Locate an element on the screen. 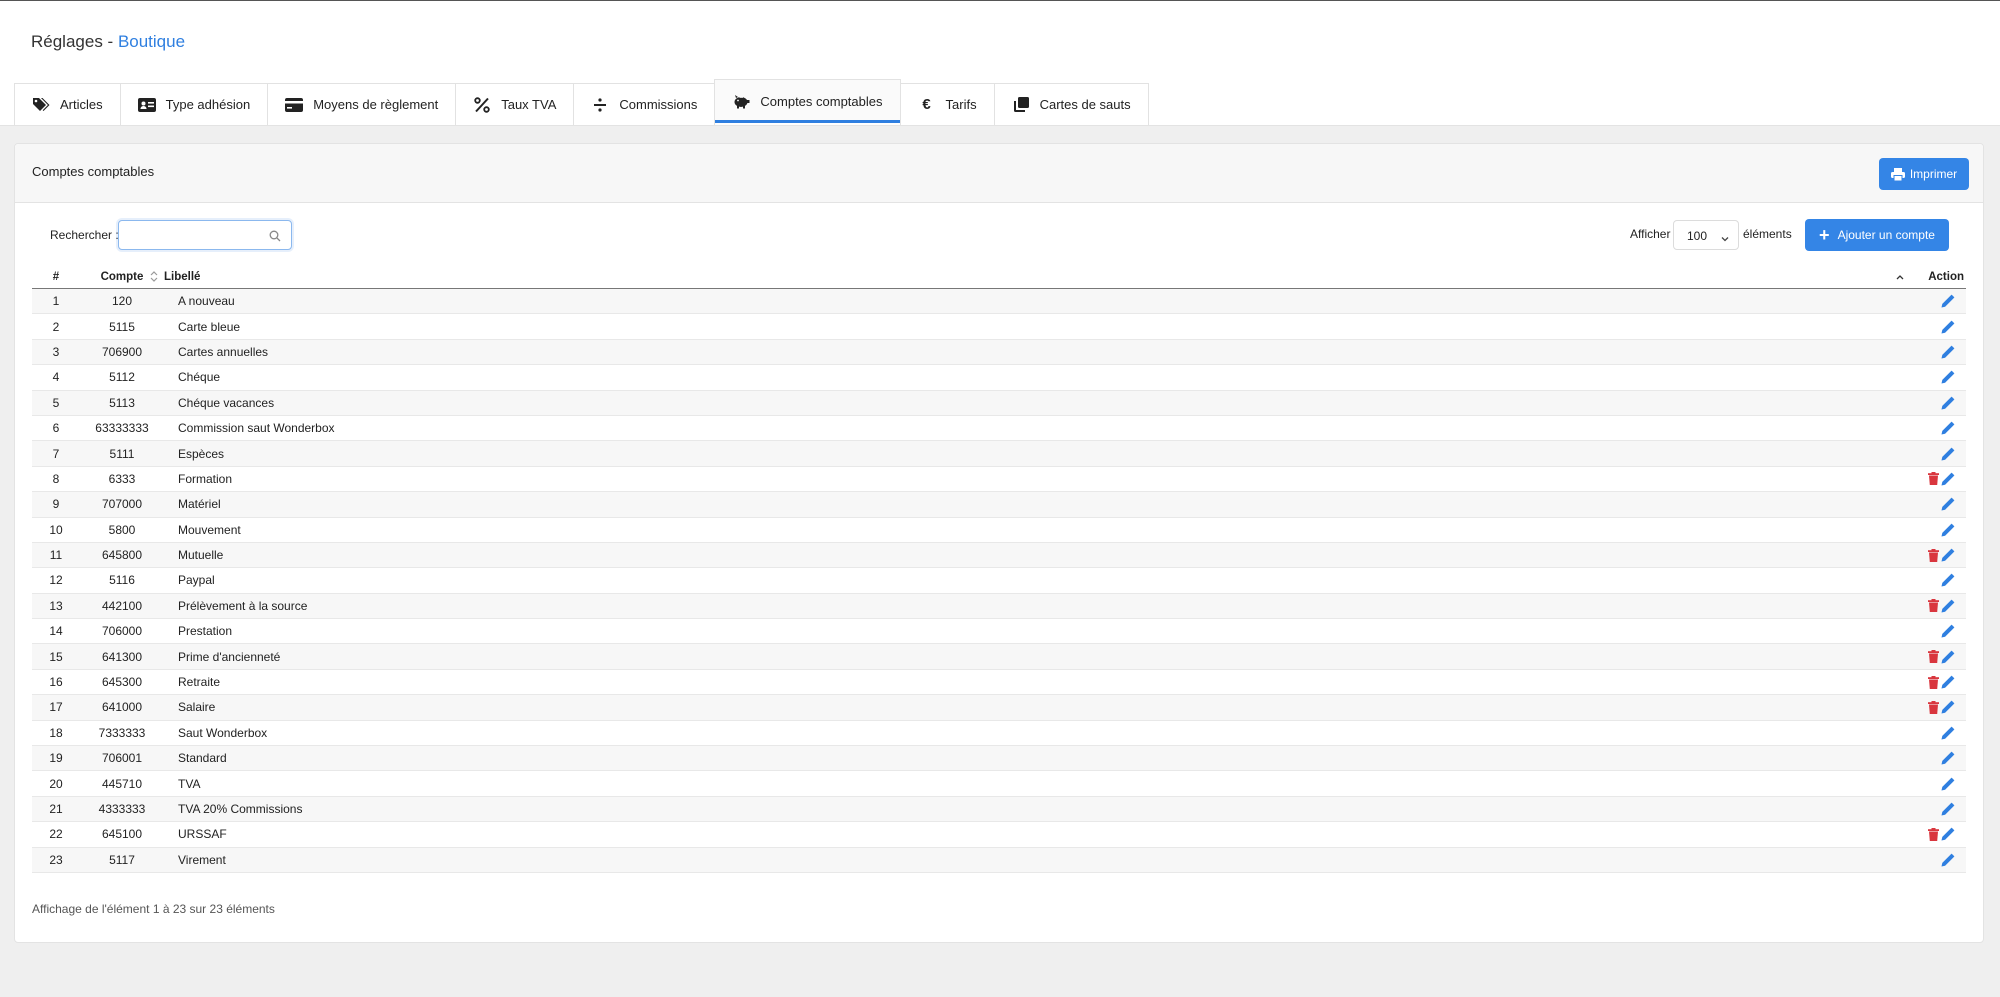  print-button: Imprimer is located at coordinates (1924, 174).